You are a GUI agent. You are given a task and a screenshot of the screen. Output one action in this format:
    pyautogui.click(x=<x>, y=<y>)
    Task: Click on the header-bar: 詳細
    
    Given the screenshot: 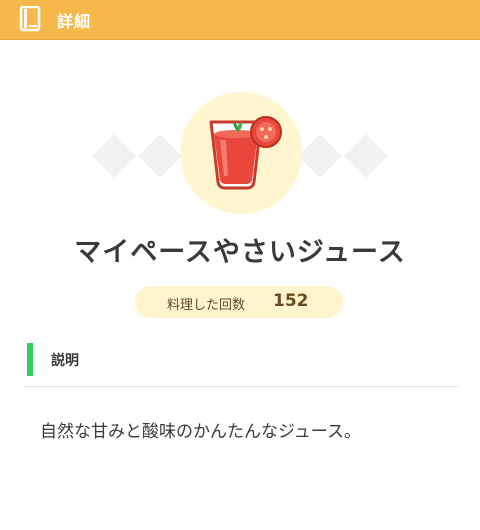 What is the action you would take?
    pyautogui.click(x=240, y=19)
    